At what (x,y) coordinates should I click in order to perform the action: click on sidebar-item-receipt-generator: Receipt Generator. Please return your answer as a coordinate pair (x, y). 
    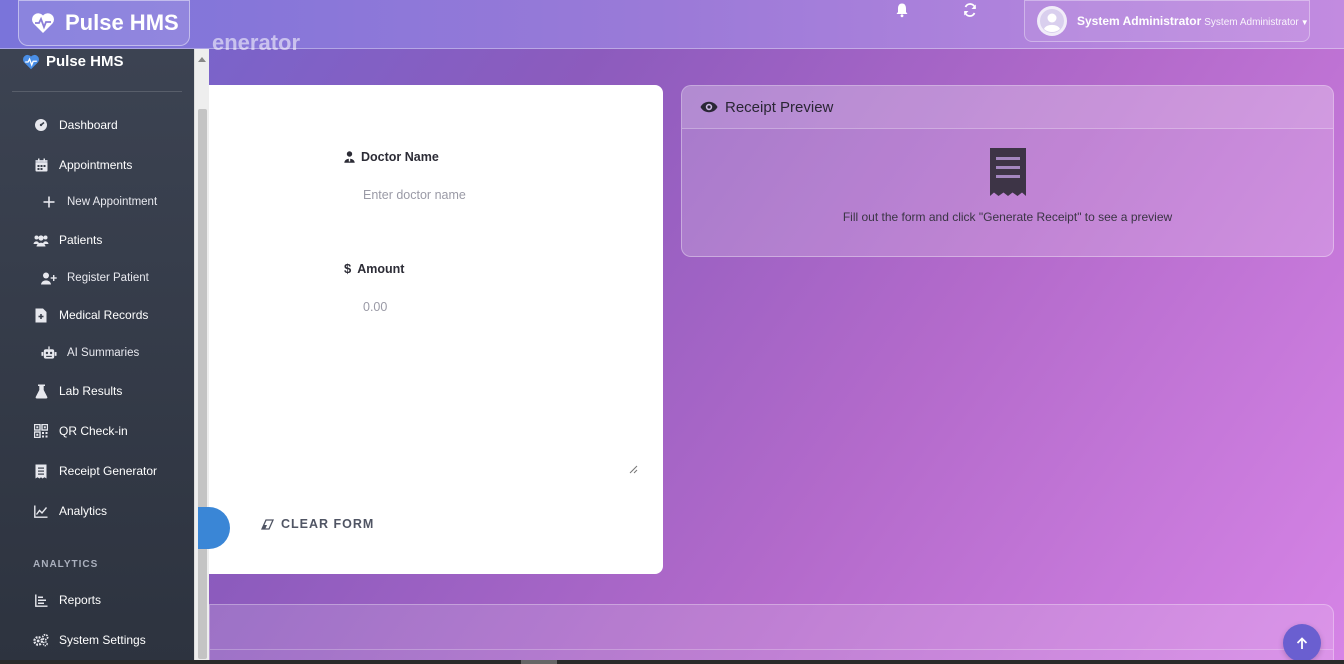
    Looking at the image, I should click on (97, 471).